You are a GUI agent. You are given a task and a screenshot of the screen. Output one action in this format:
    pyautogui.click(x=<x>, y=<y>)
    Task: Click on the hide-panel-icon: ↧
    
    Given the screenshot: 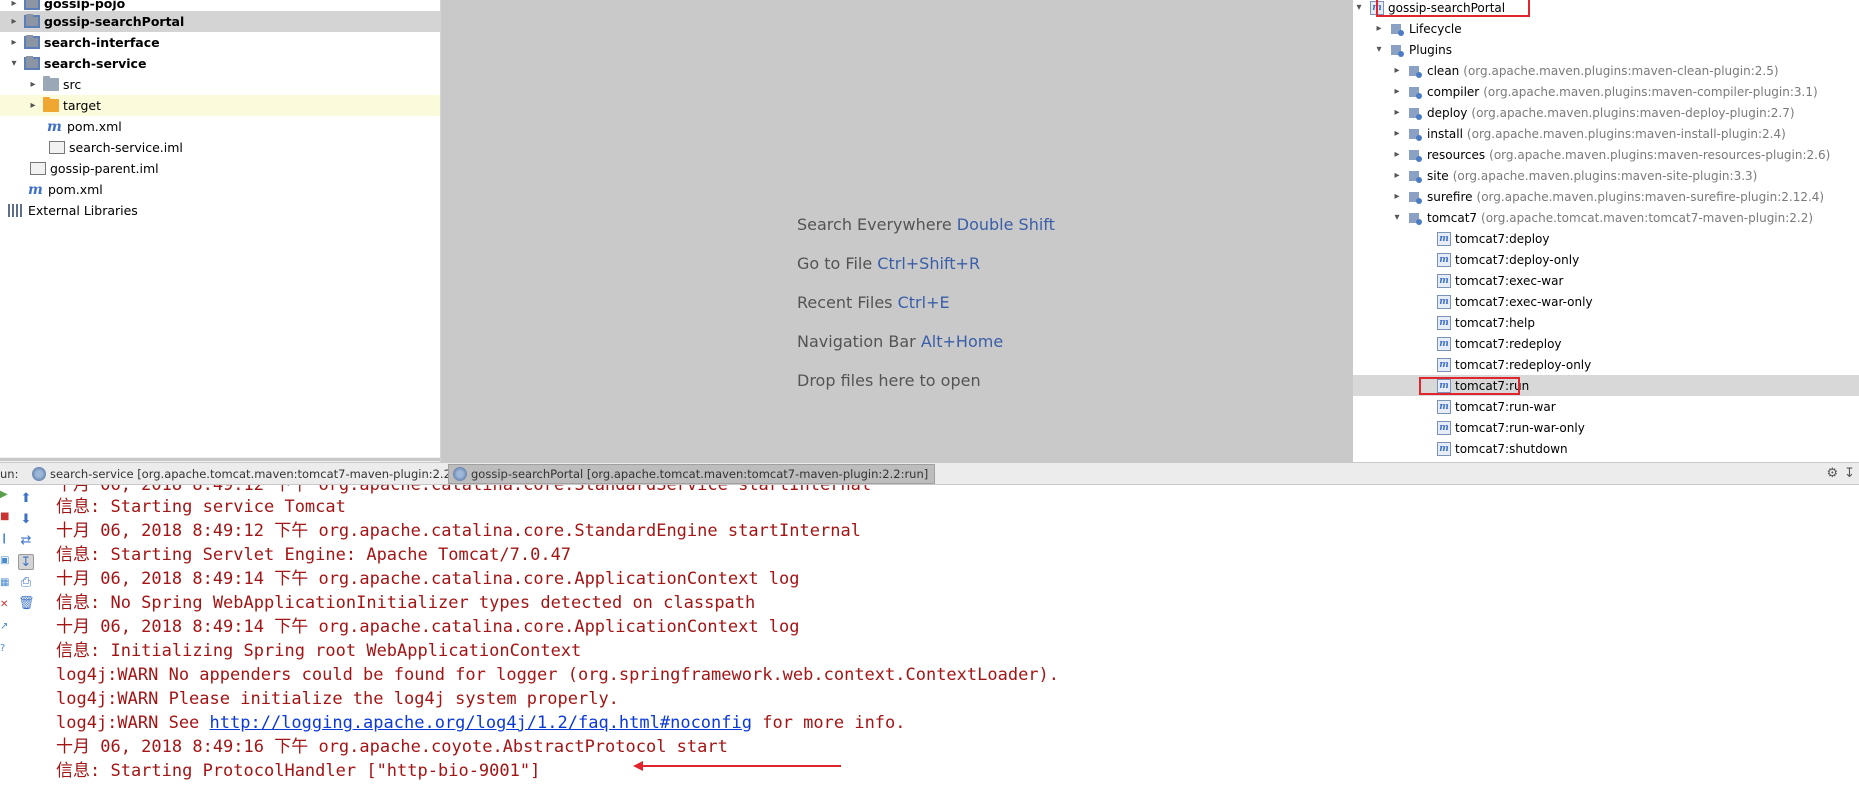 What is the action you would take?
    pyautogui.click(x=1849, y=473)
    